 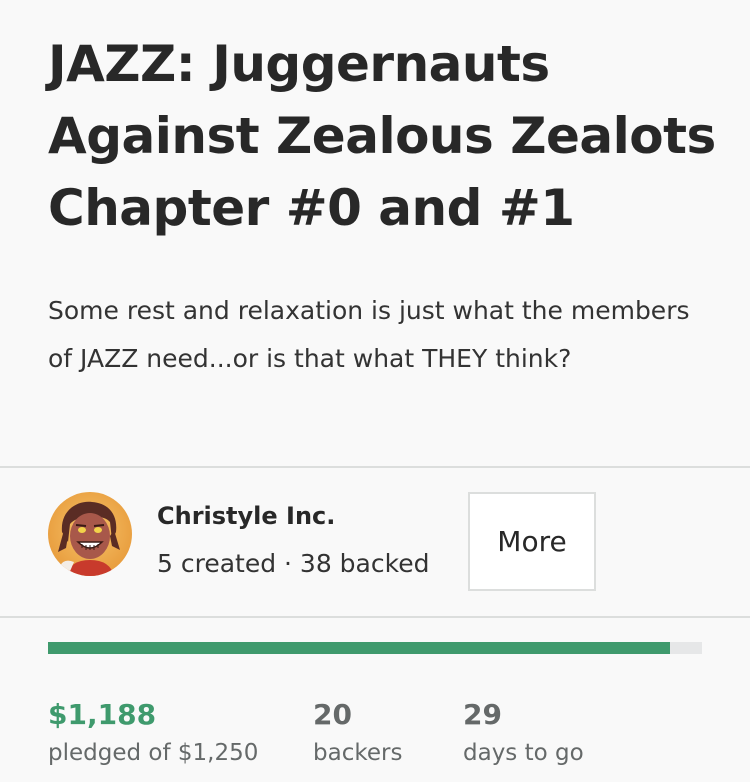 I want to click on funding-progress-bar, so click(x=375, y=648).